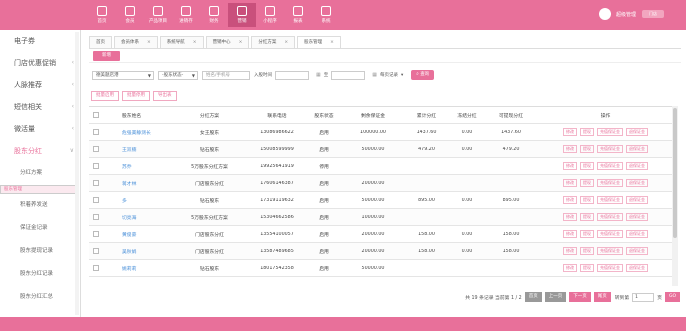  Describe the element at coordinates (389, 75) in the screenshot. I see `page-size-select: 每页记录` at that location.